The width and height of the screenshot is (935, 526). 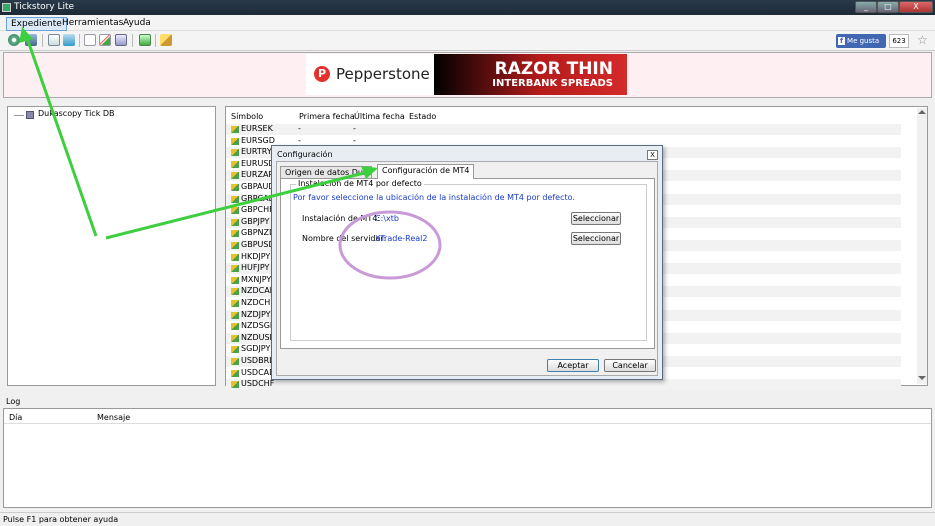 I want to click on annotation-arrowhead-menu, so click(x=26, y=35).